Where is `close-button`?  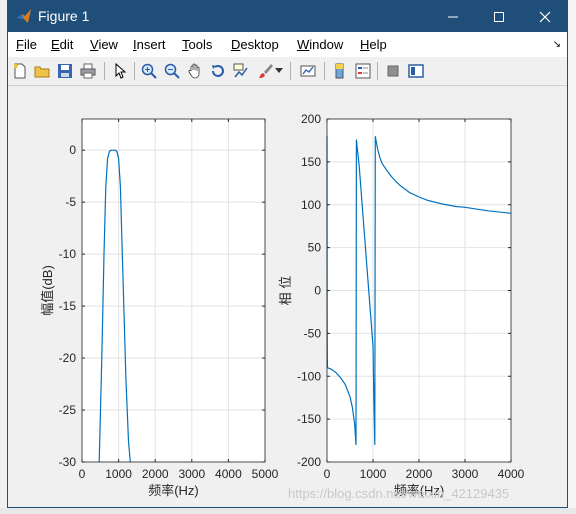 close-button is located at coordinates (545, 16).